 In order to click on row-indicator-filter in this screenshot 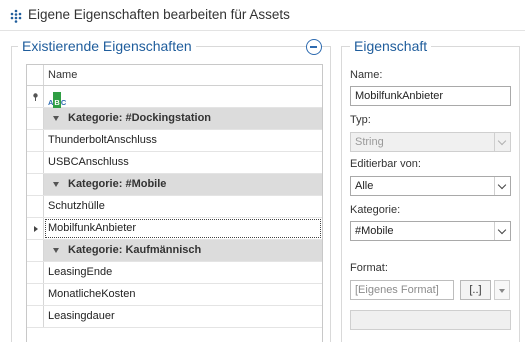, I will do `click(35, 96)`.